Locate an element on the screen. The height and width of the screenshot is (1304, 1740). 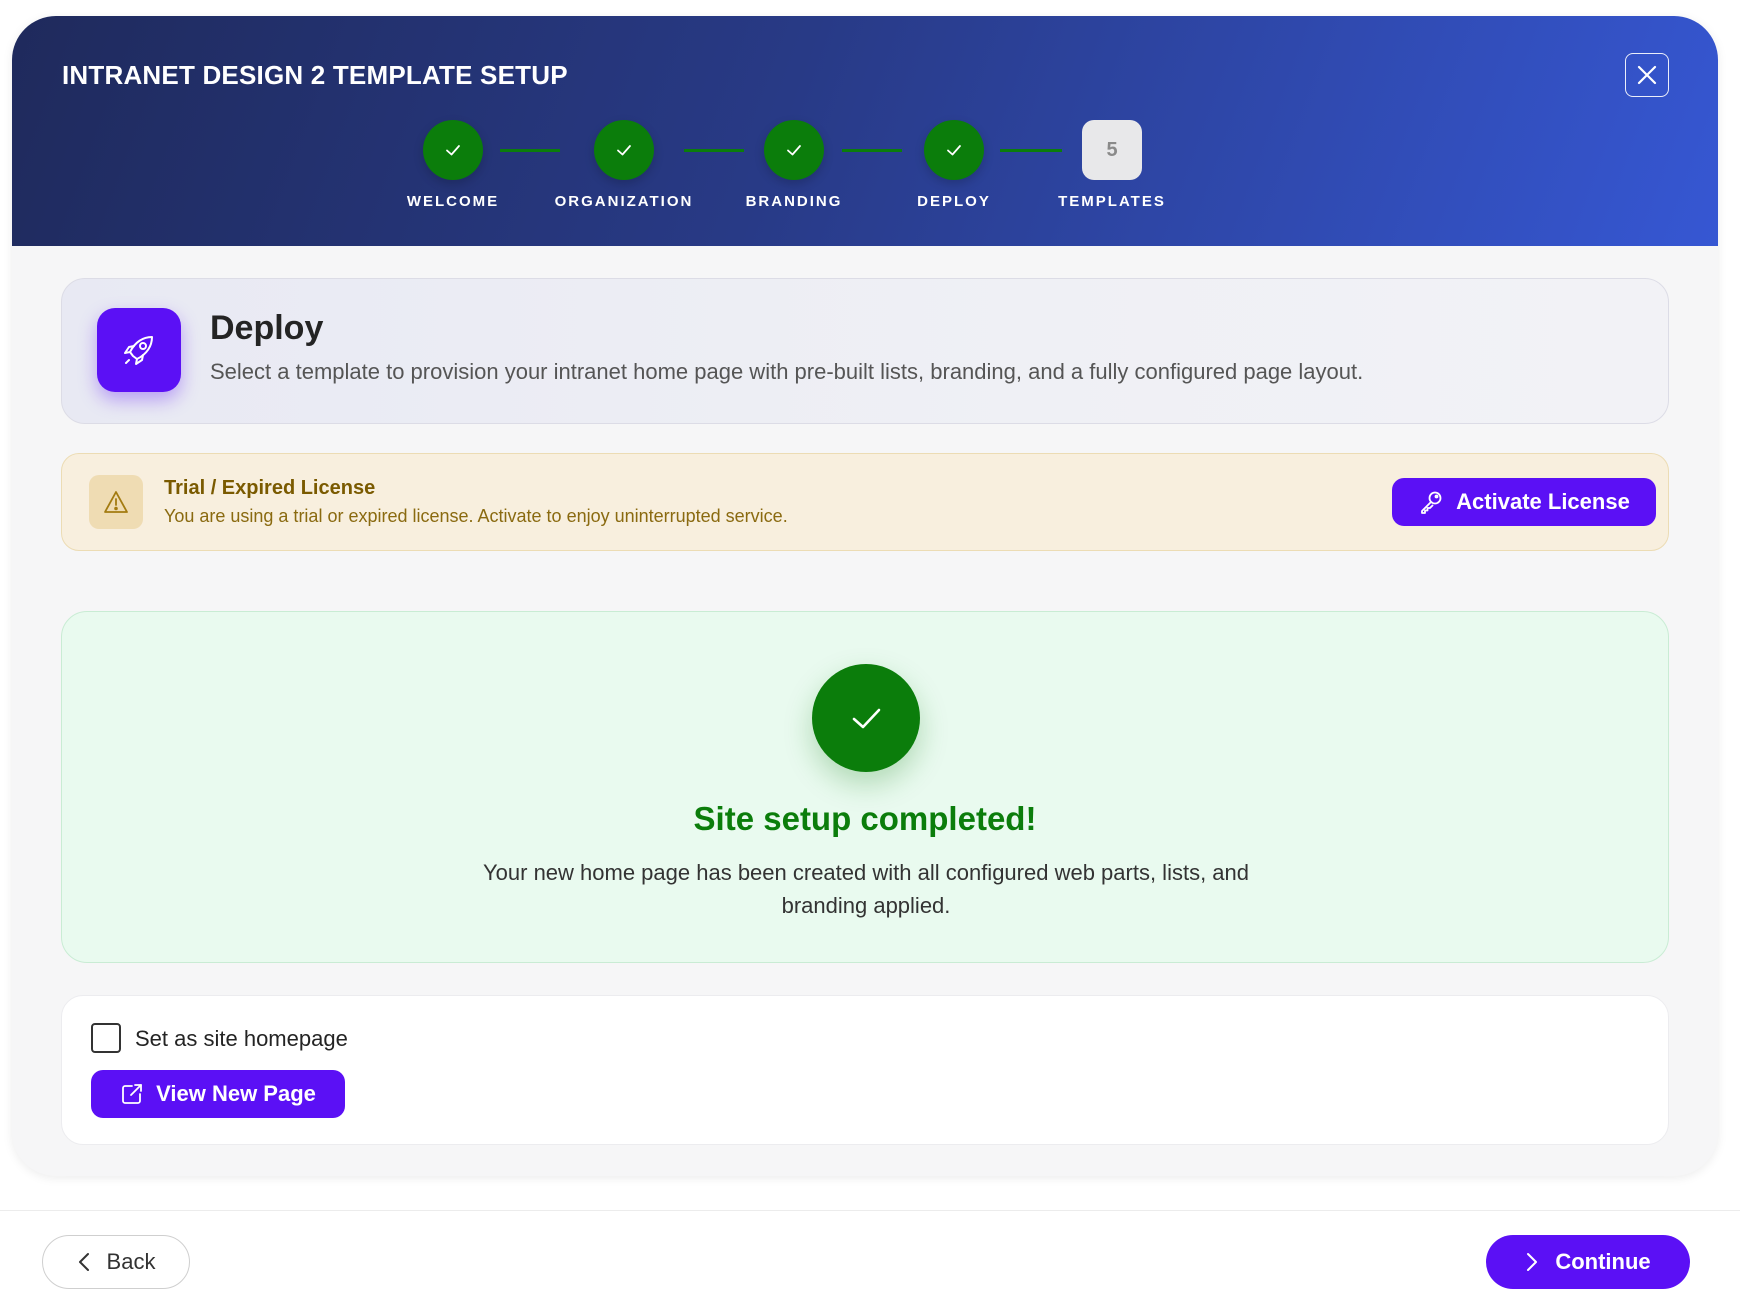
close-icon is located at coordinates (1647, 75).